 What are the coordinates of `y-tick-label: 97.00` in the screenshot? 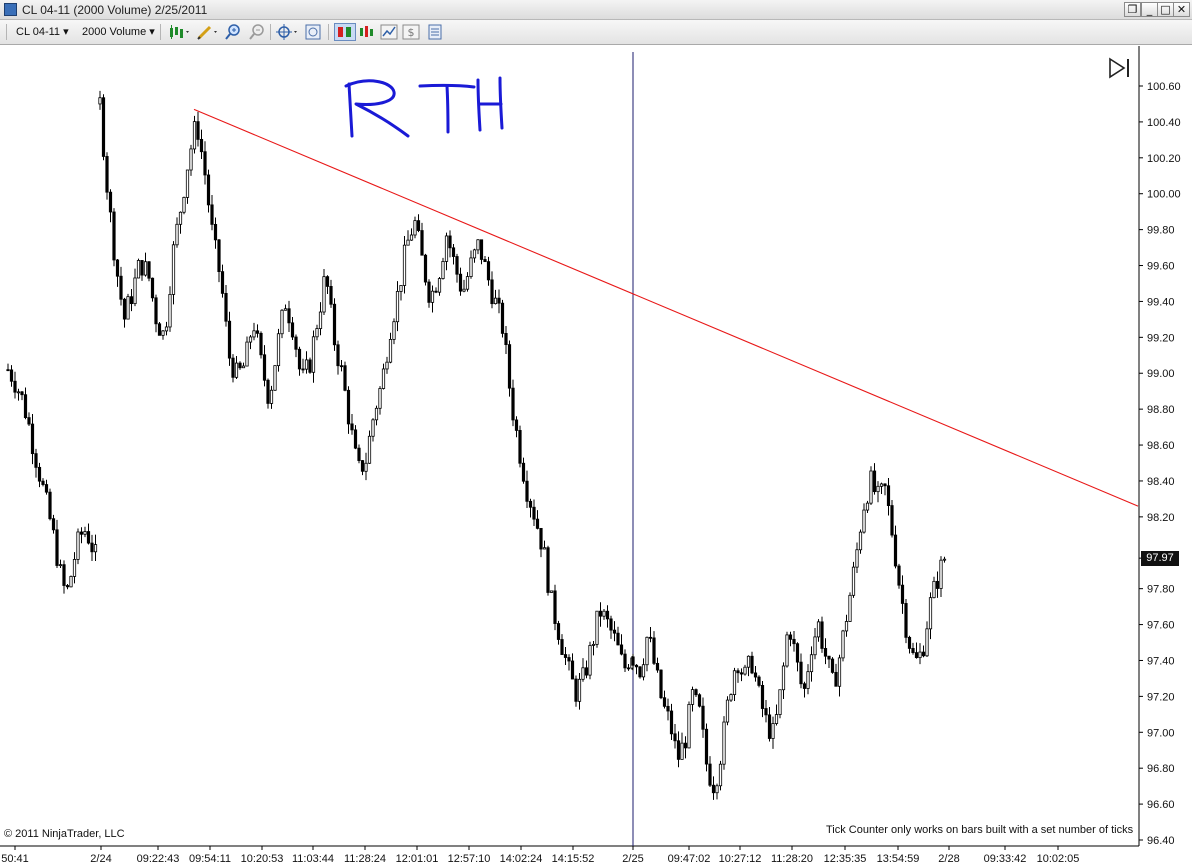 It's located at (1161, 733).